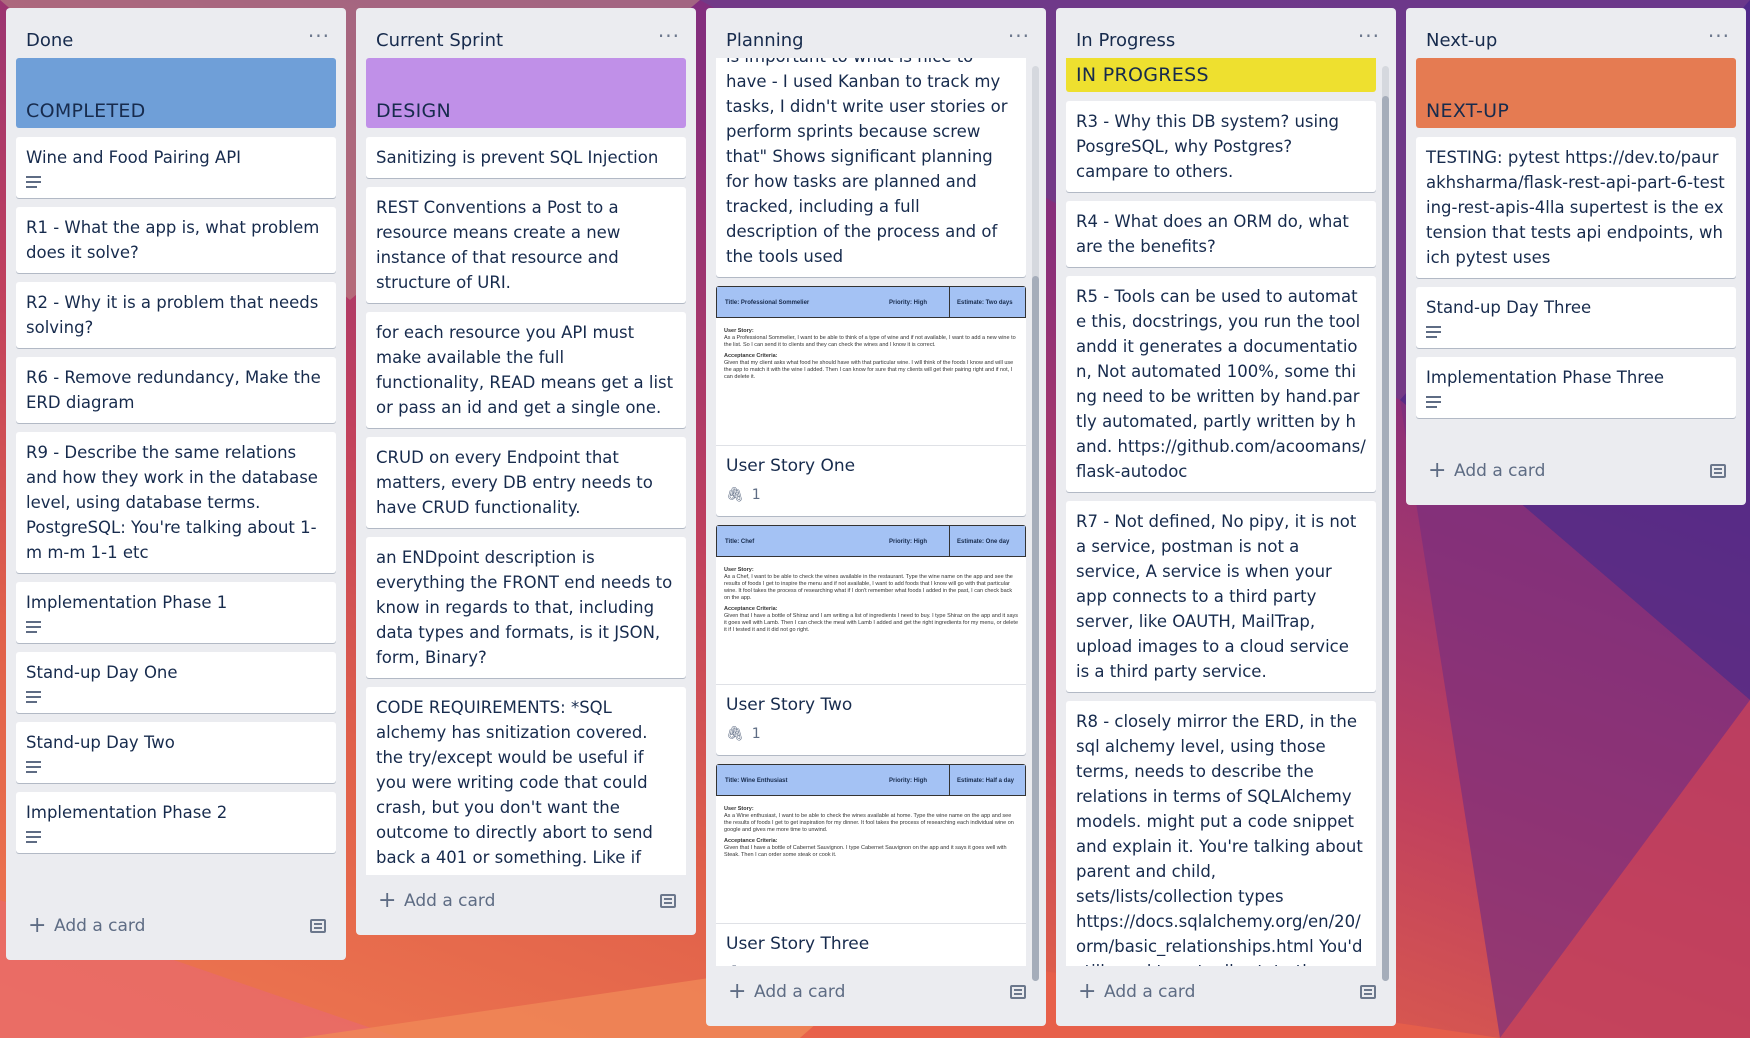 The height and width of the screenshot is (1038, 1750). I want to click on card-sanitizing: Sanitizing is prevent SQL Injection, so click(526, 157).